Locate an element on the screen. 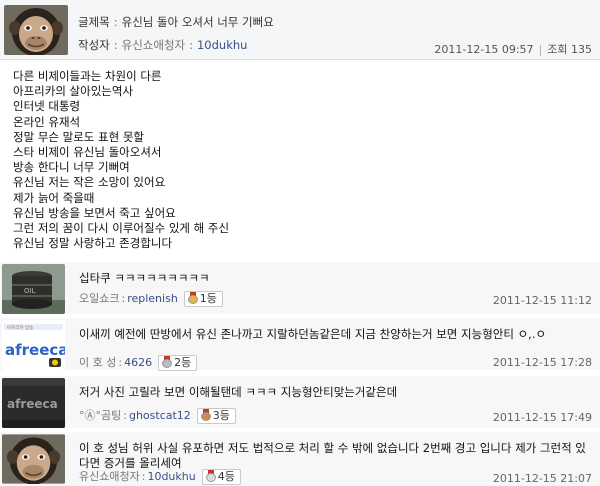 This screenshot has width=600, height=486. afreeca-dark-icon: afreeca is located at coordinates (33, 403).